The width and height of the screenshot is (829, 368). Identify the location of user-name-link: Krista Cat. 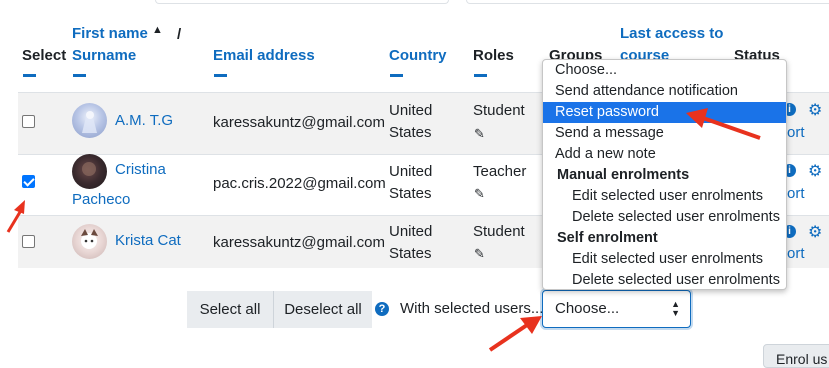
(148, 241).